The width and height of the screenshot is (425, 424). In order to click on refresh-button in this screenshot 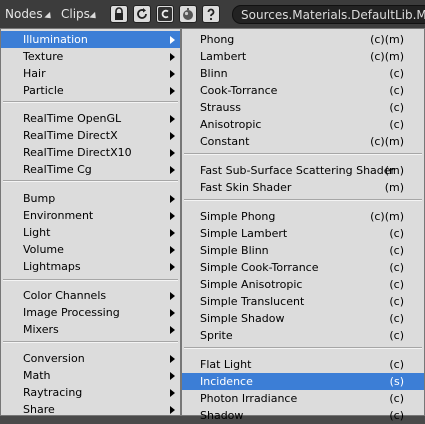, I will do `click(142, 14)`.